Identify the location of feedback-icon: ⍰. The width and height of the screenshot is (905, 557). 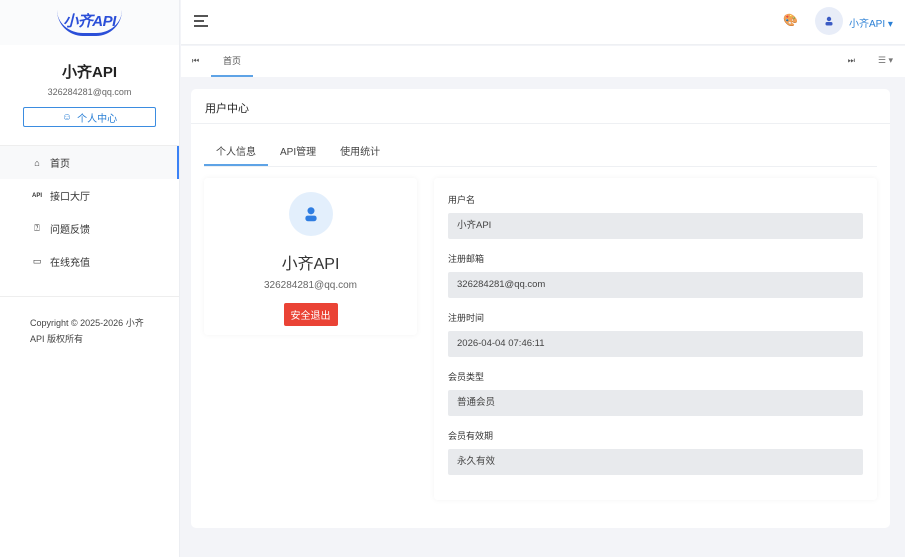
(37, 228).